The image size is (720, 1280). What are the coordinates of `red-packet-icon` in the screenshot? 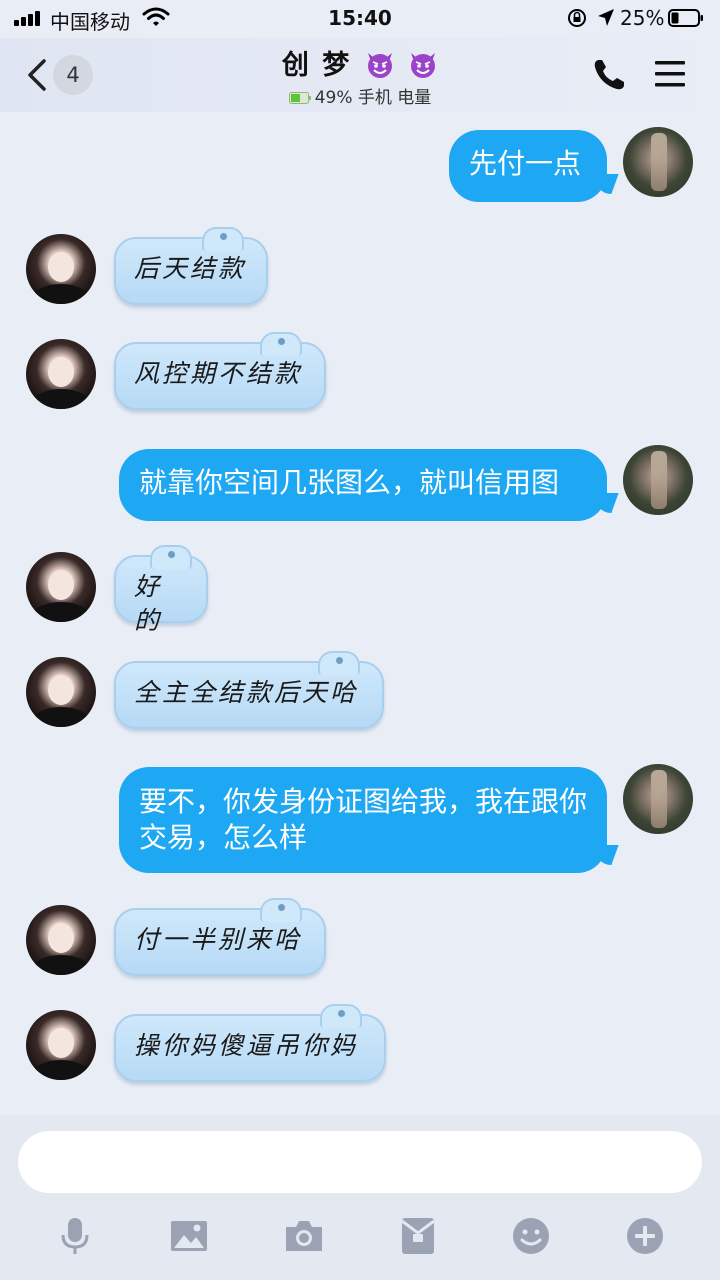 It's located at (418, 1236).